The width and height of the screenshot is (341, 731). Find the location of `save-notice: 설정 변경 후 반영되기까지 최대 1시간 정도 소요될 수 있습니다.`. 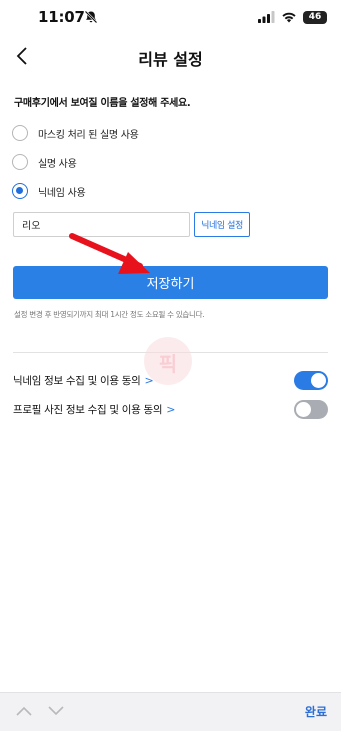

save-notice: 설정 변경 후 반영되기까지 최대 1시간 정도 소요될 수 있습니다. is located at coordinates (109, 314).